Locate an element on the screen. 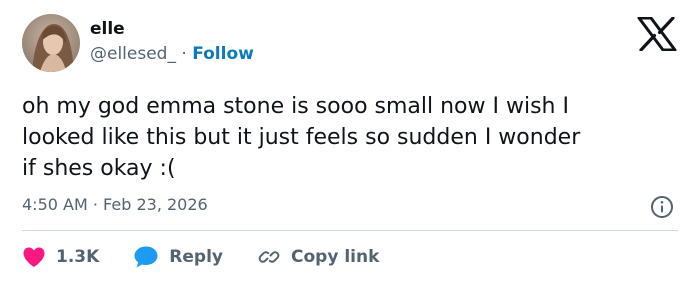 The image size is (700, 284). divider is located at coordinates (350, 230).